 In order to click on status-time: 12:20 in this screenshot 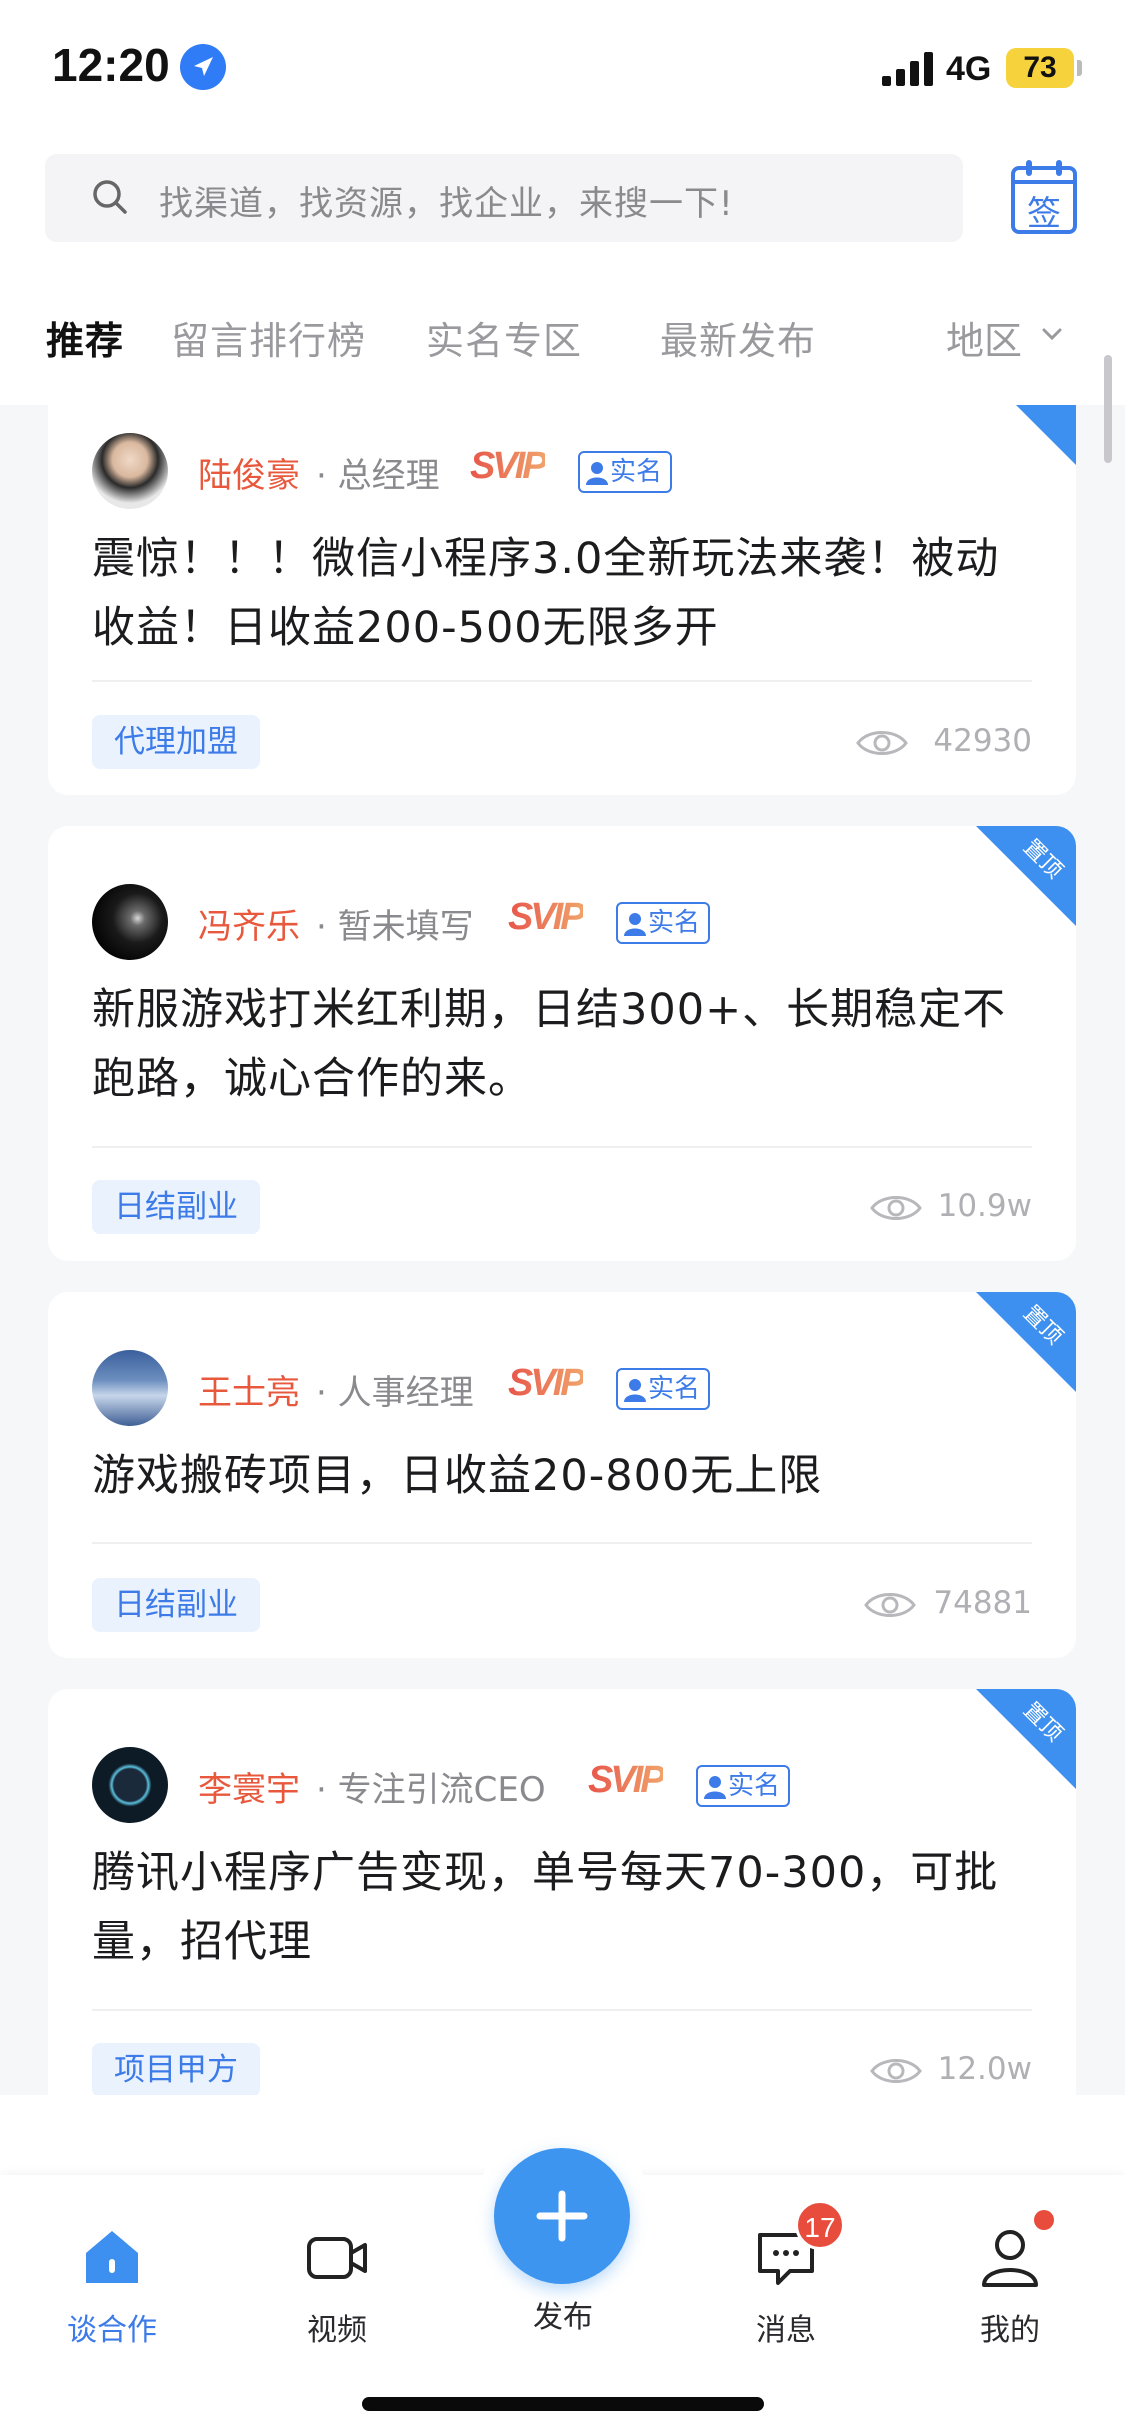, I will do `click(111, 65)`.